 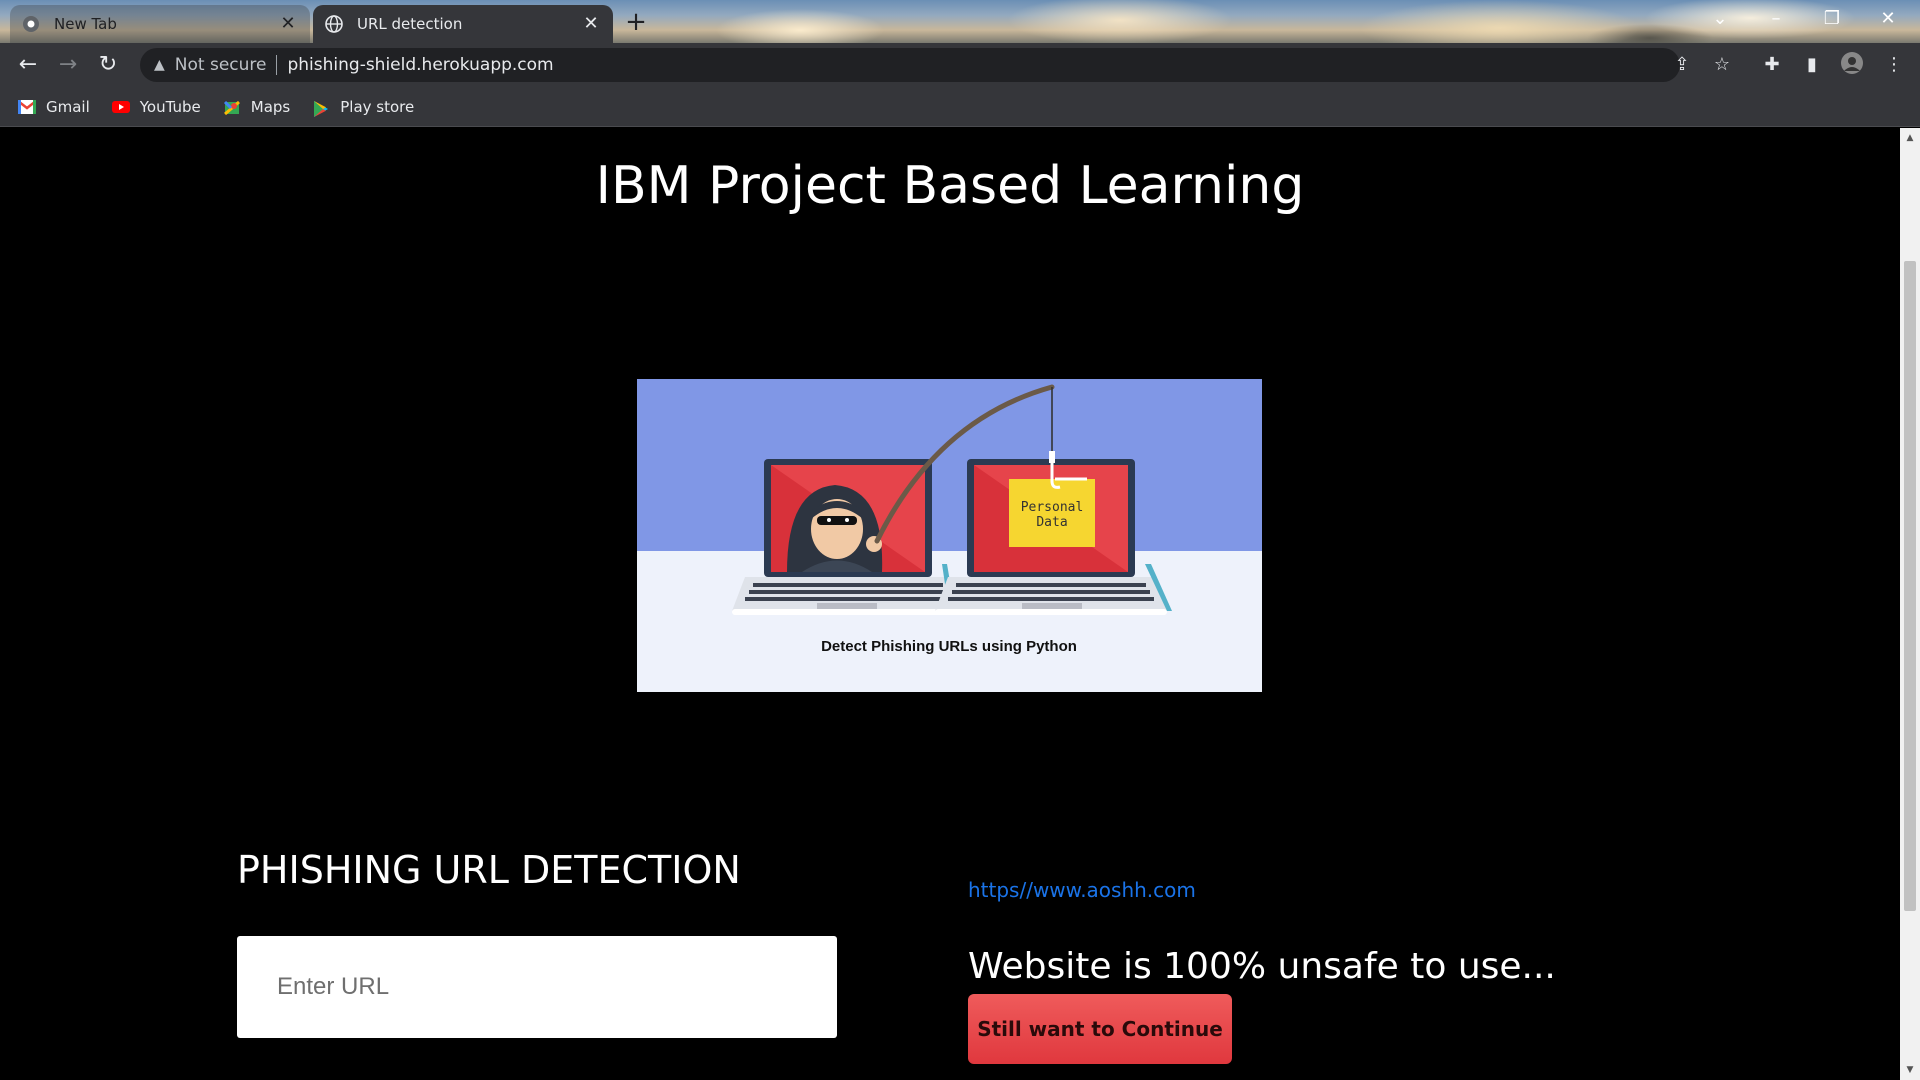 What do you see at coordinates (270, 106) in the screenshot?
I see `bookmark-label: Maps` at bounding box center [270, 106].